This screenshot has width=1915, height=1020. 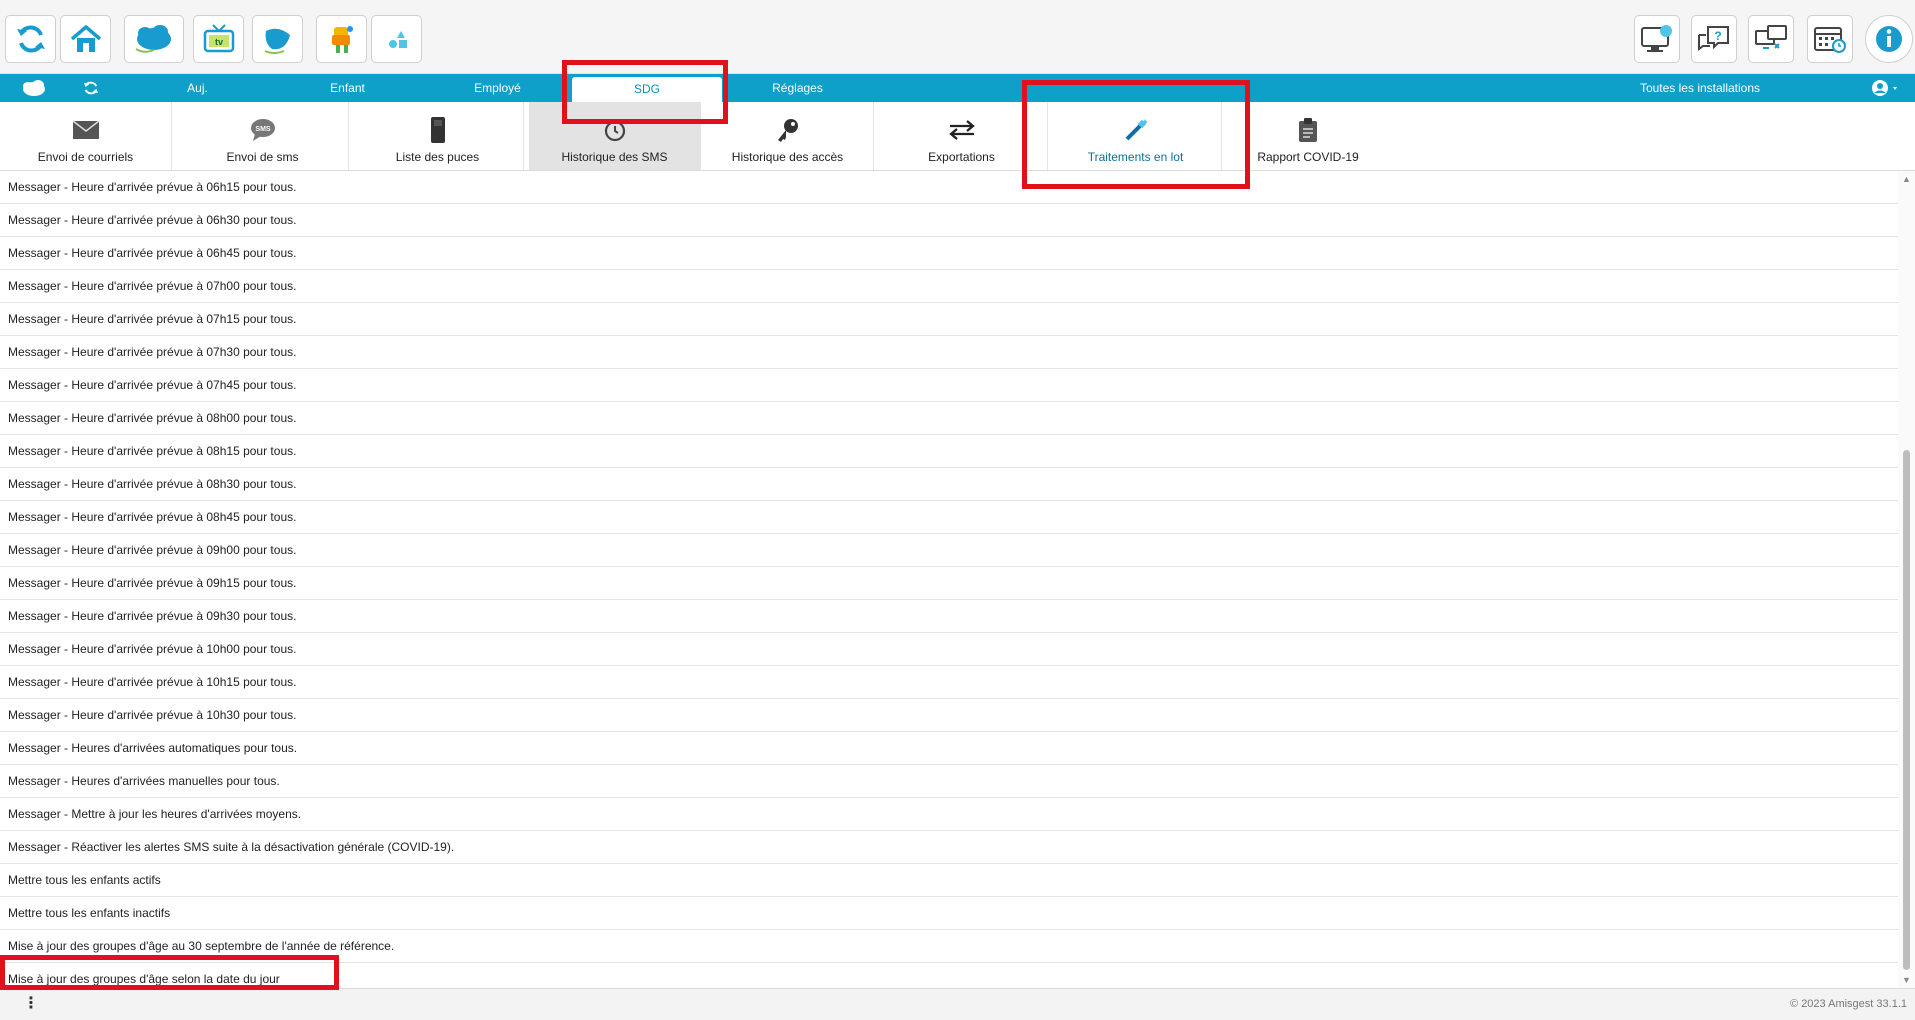 I want to click on refresh-button, so click(x=30, y=39).